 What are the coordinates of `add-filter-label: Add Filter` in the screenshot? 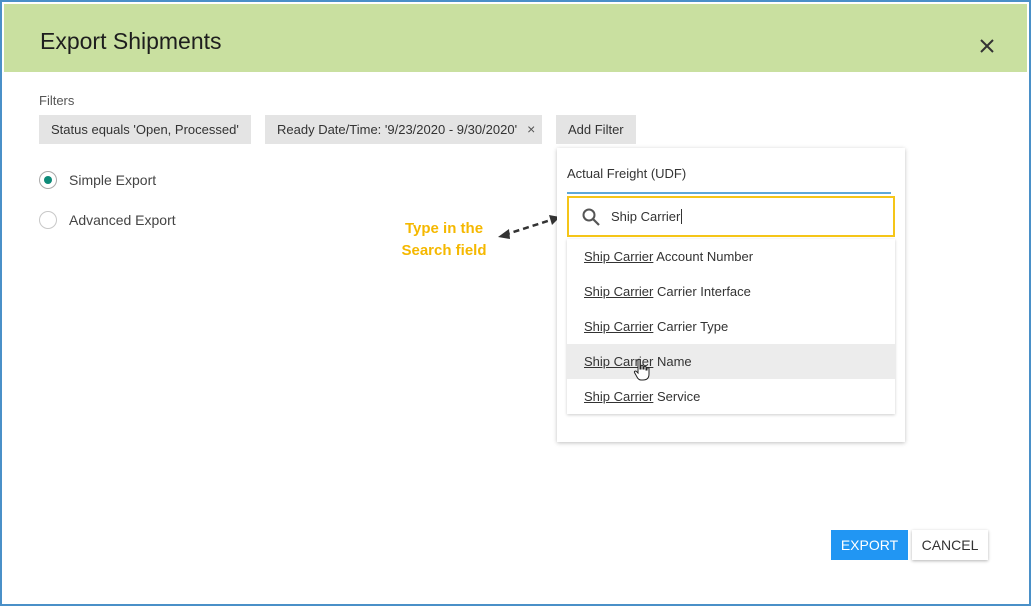 It's located at (596, 129).